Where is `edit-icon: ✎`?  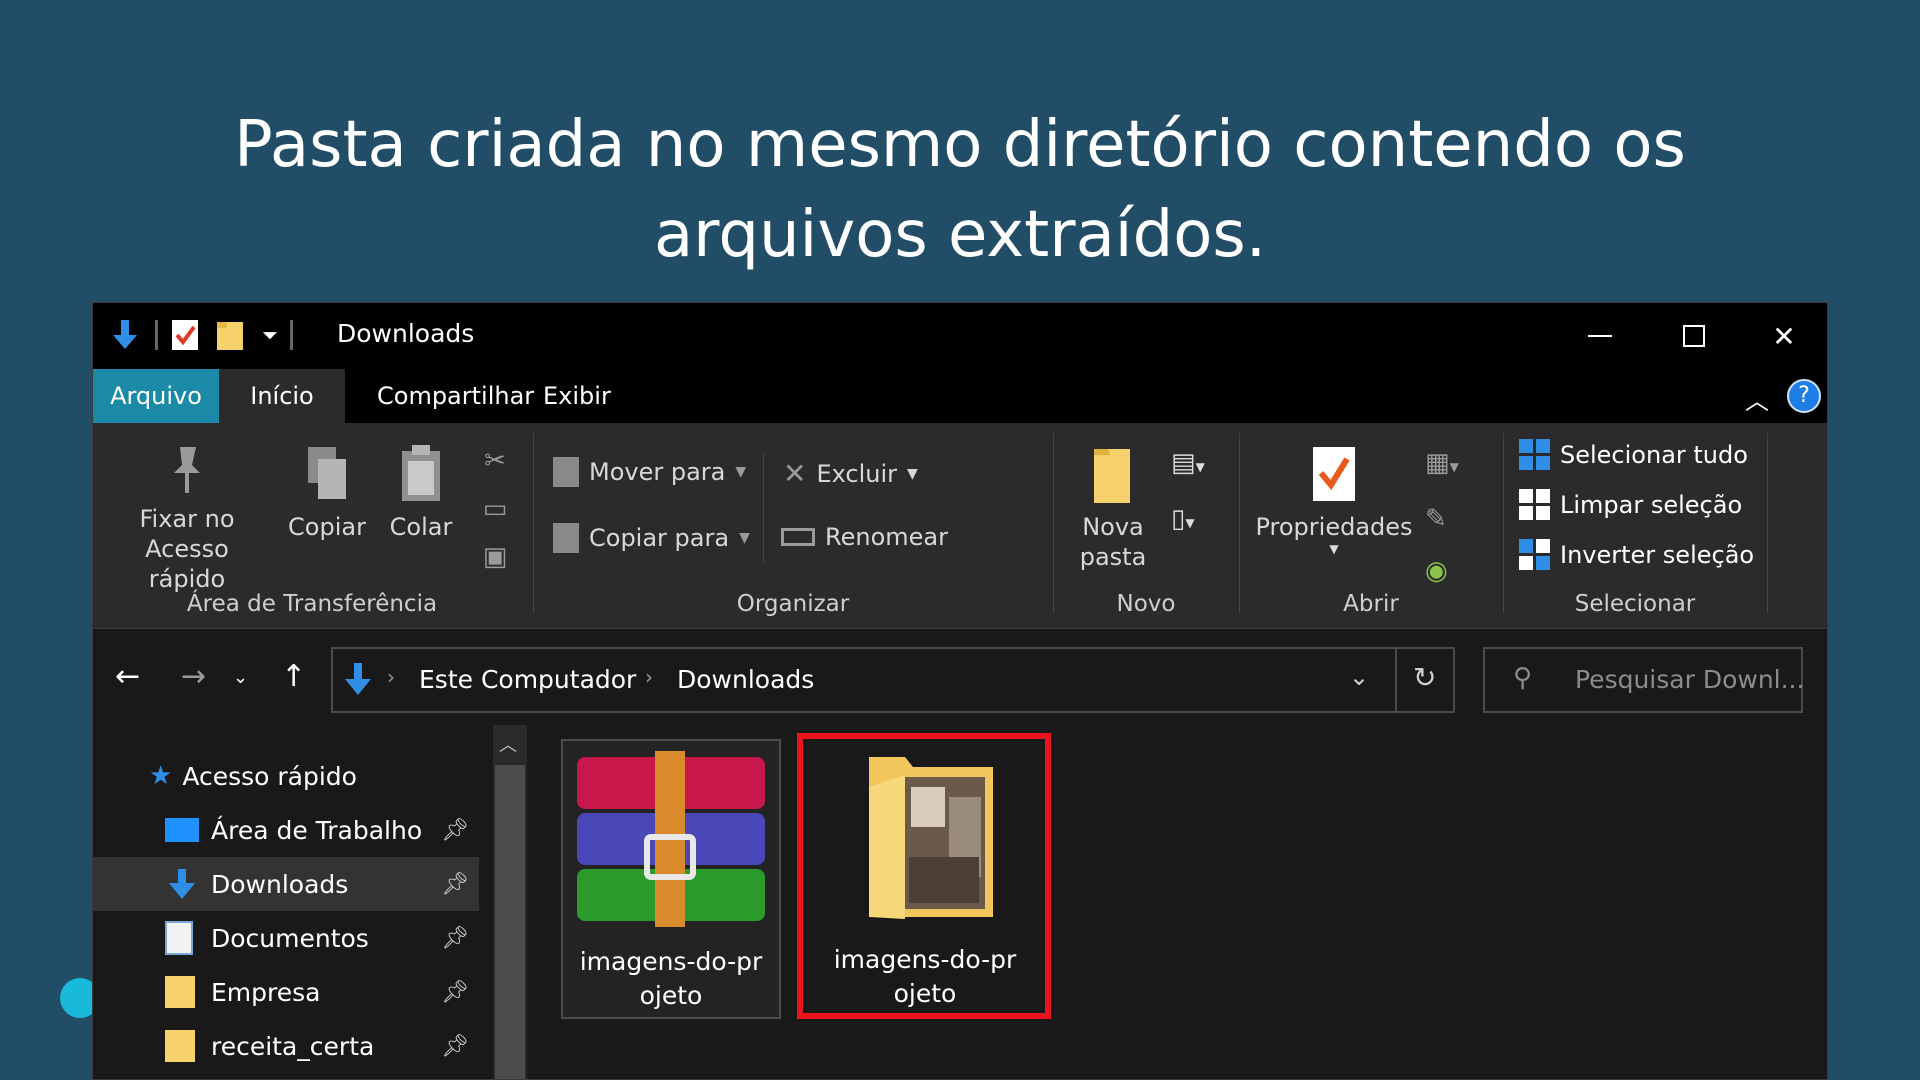 edit-icon: ✎ is located at coordinates (1442, 519).